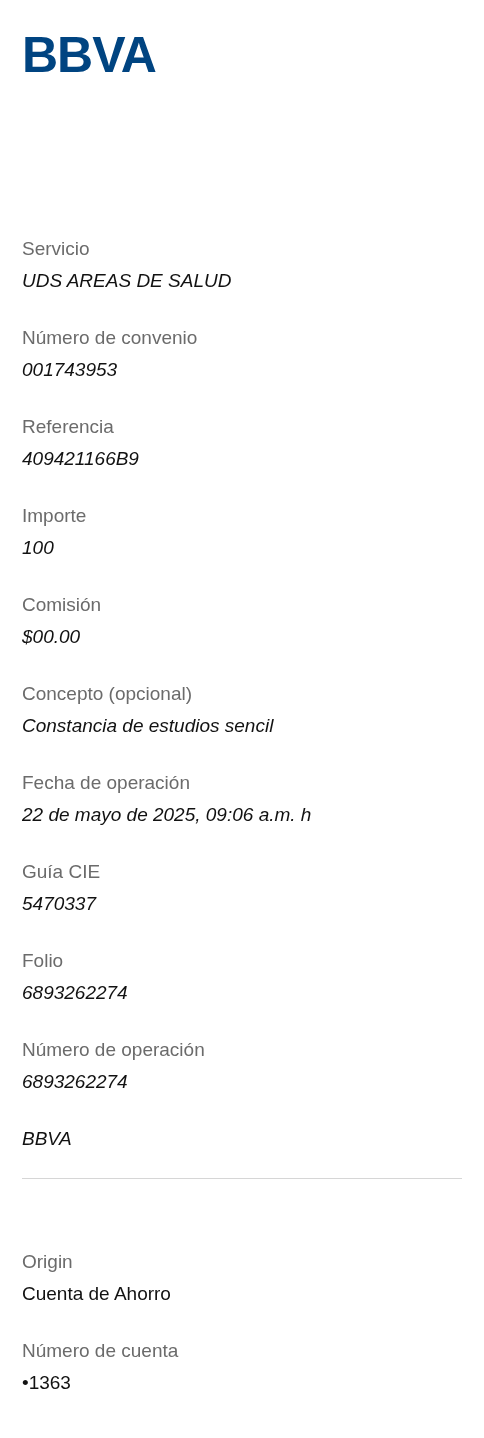  Describe the element at coordinates (54, 516) in the screenshot. I see `field-label: Importe` at that location.